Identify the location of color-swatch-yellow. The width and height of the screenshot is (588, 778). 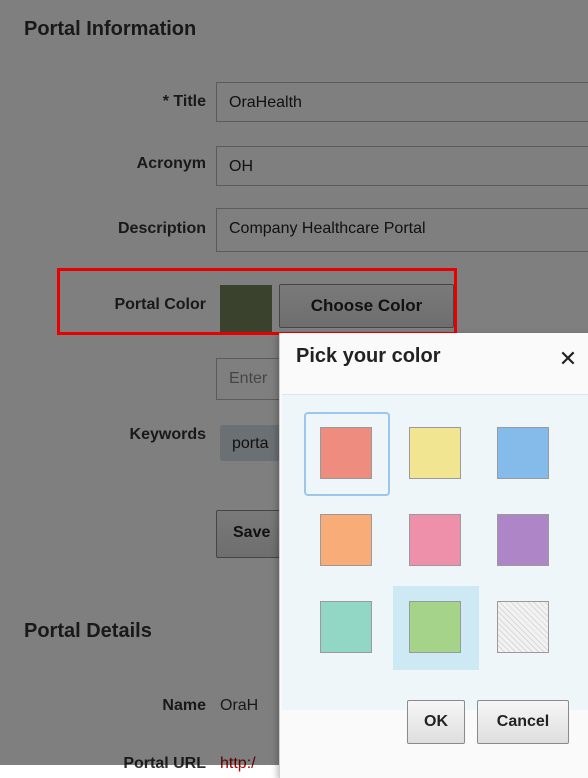
(435, 453).